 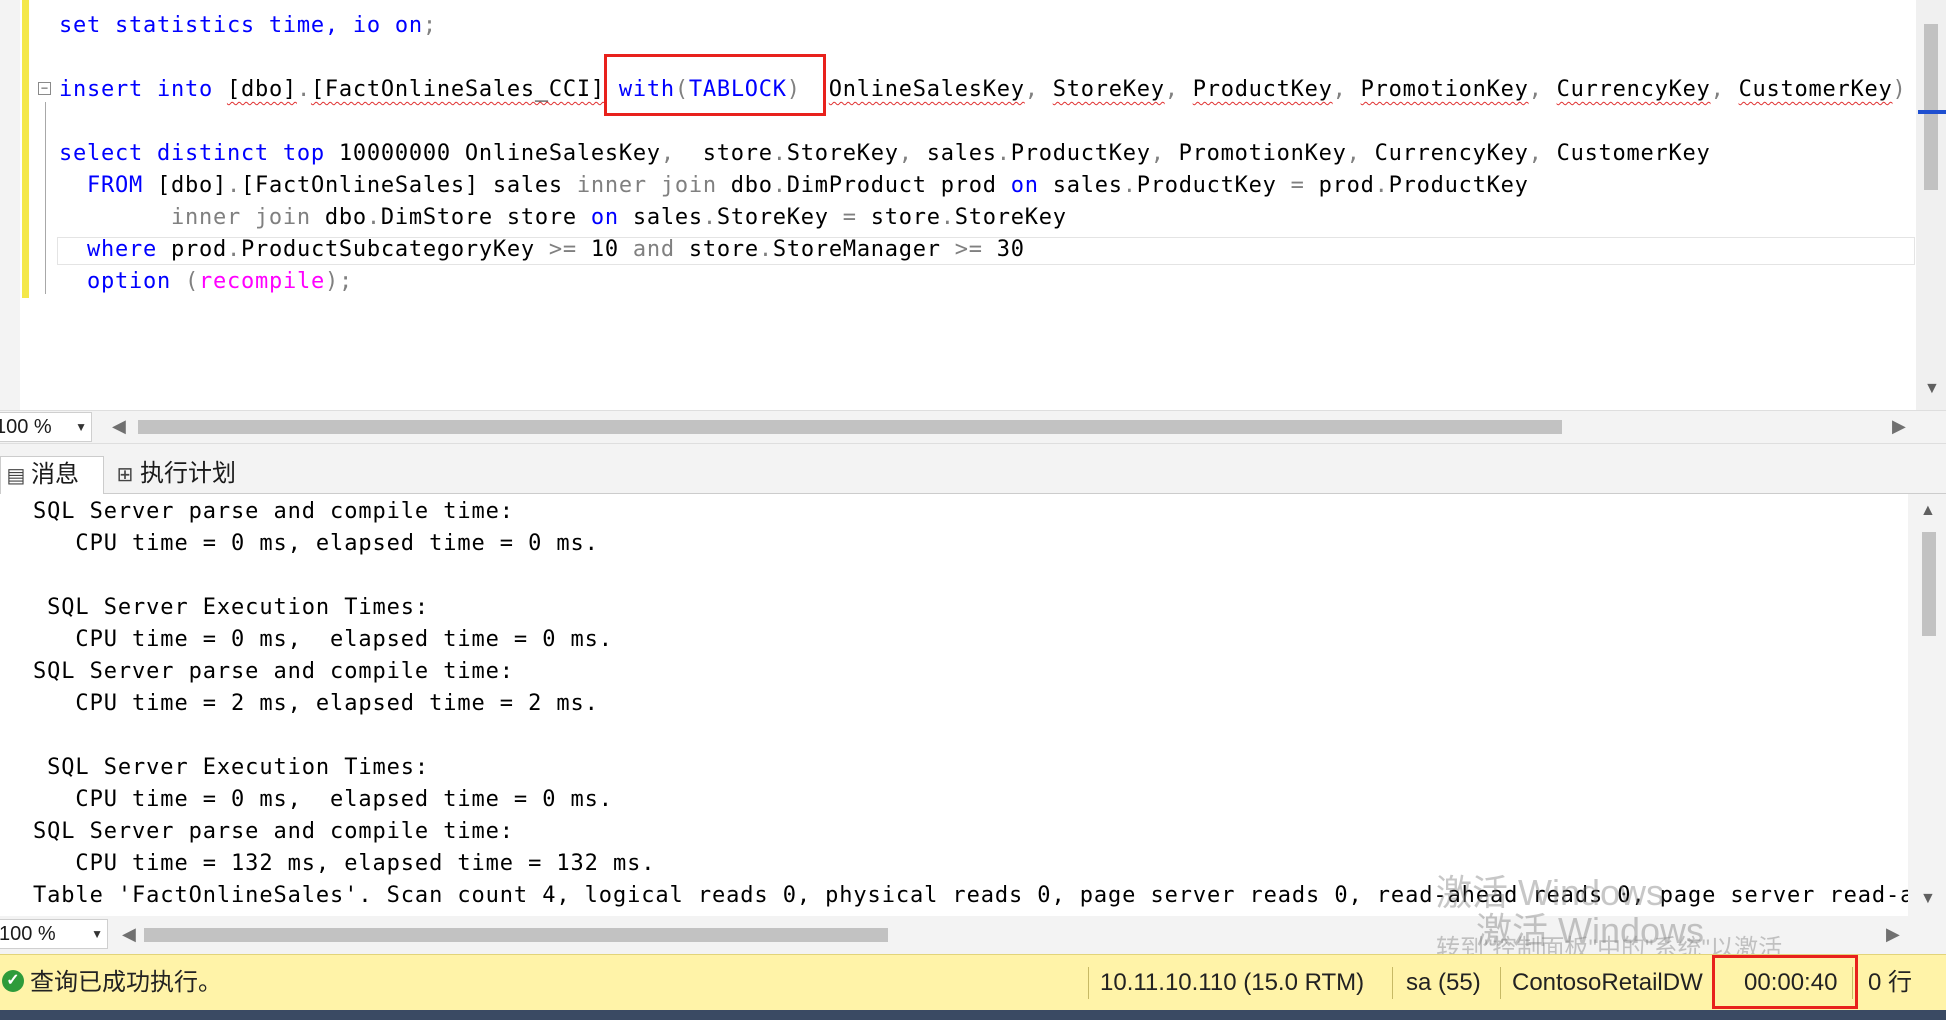 I want to click on highlight-box-elapsed, so click(x=1785, y=982).